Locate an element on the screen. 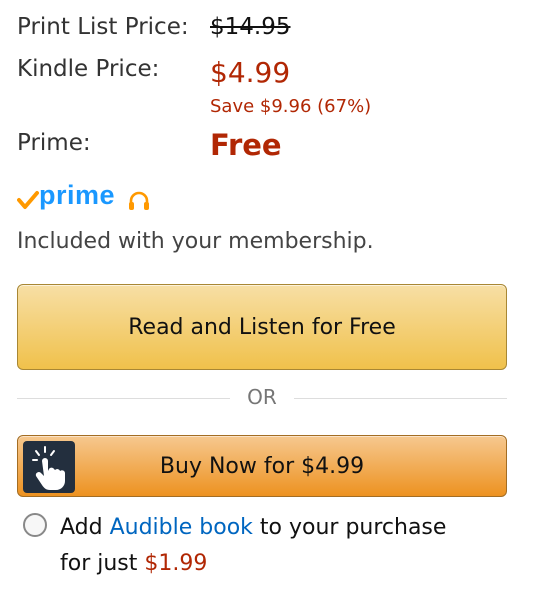 The height and width of the screenshot is (599, 534). or-text: OR is located at coordinates (262, 397).